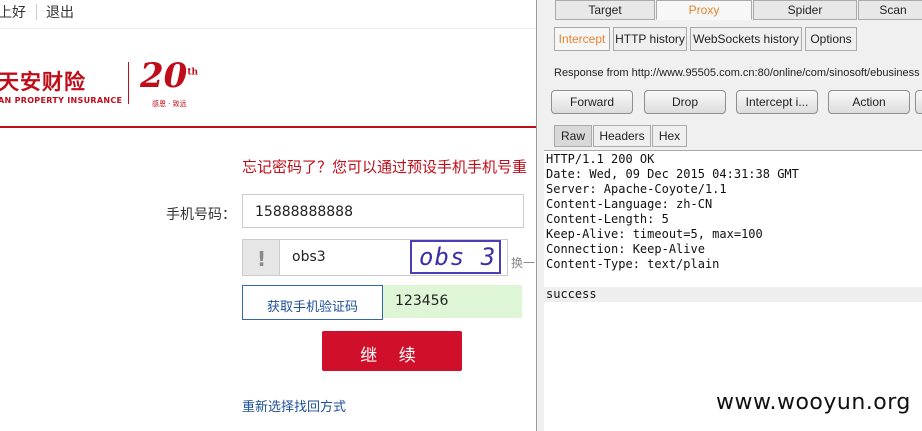 Image resolution: width=922 pixels, height=431 pixels. What do you see at coordinates (685, 102) in the screenshot?
I see `drop-button: Drop` at bounding box center [685, 102].